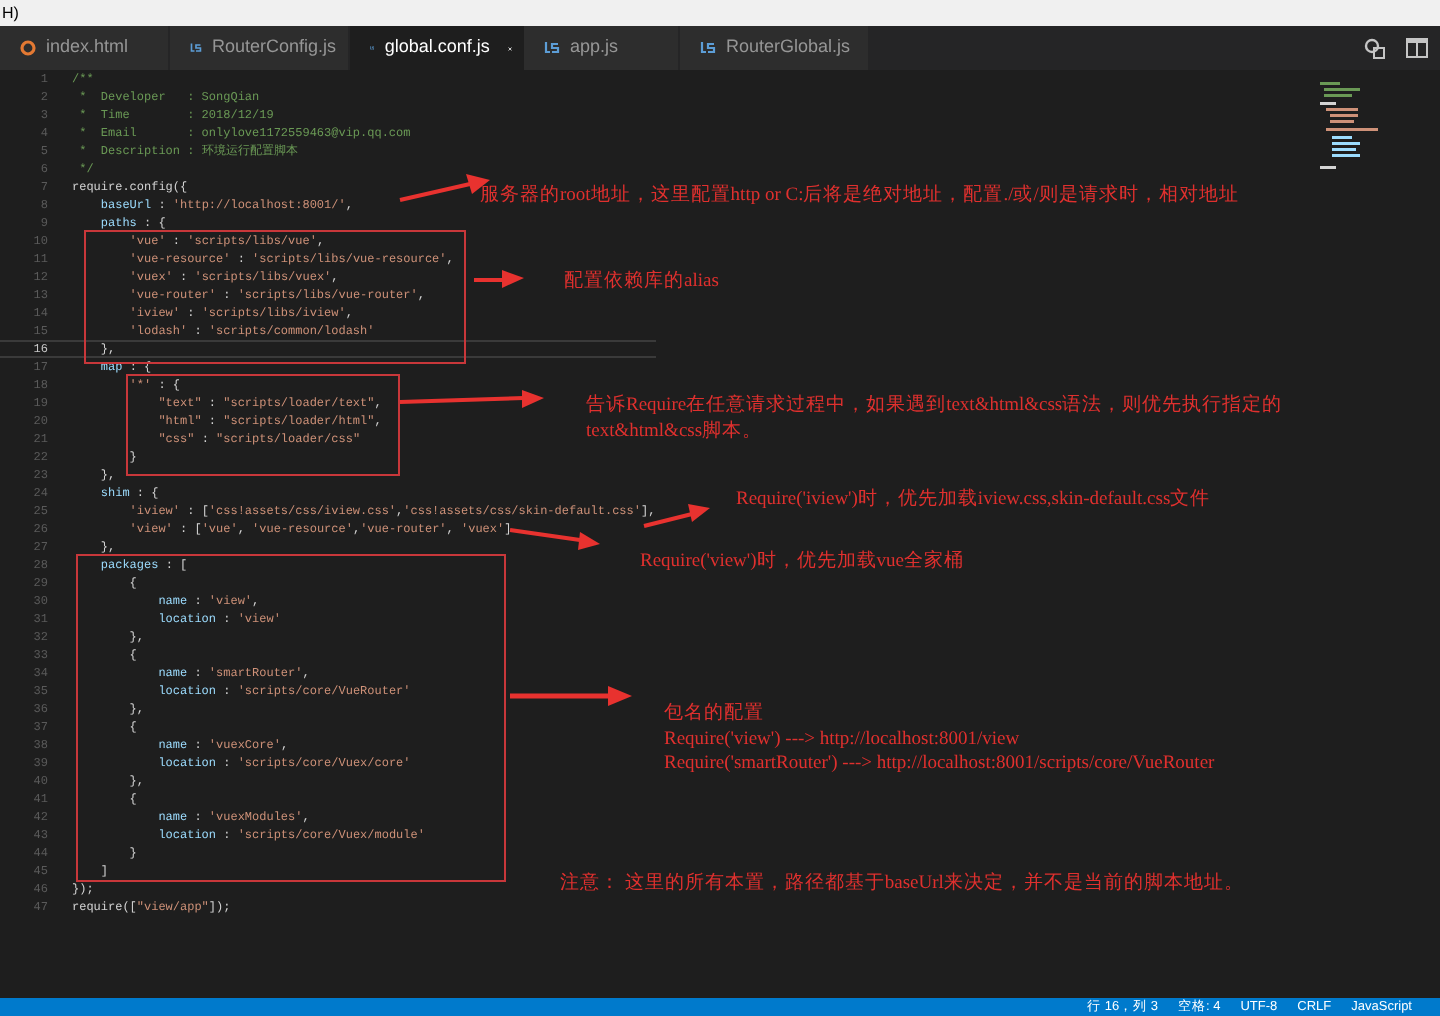 The image size is (1440, 1016). Describe the element at coordinates (641, 282) in the screenshot. I see `annotation-text: 配置依赖库的alias` at that location.